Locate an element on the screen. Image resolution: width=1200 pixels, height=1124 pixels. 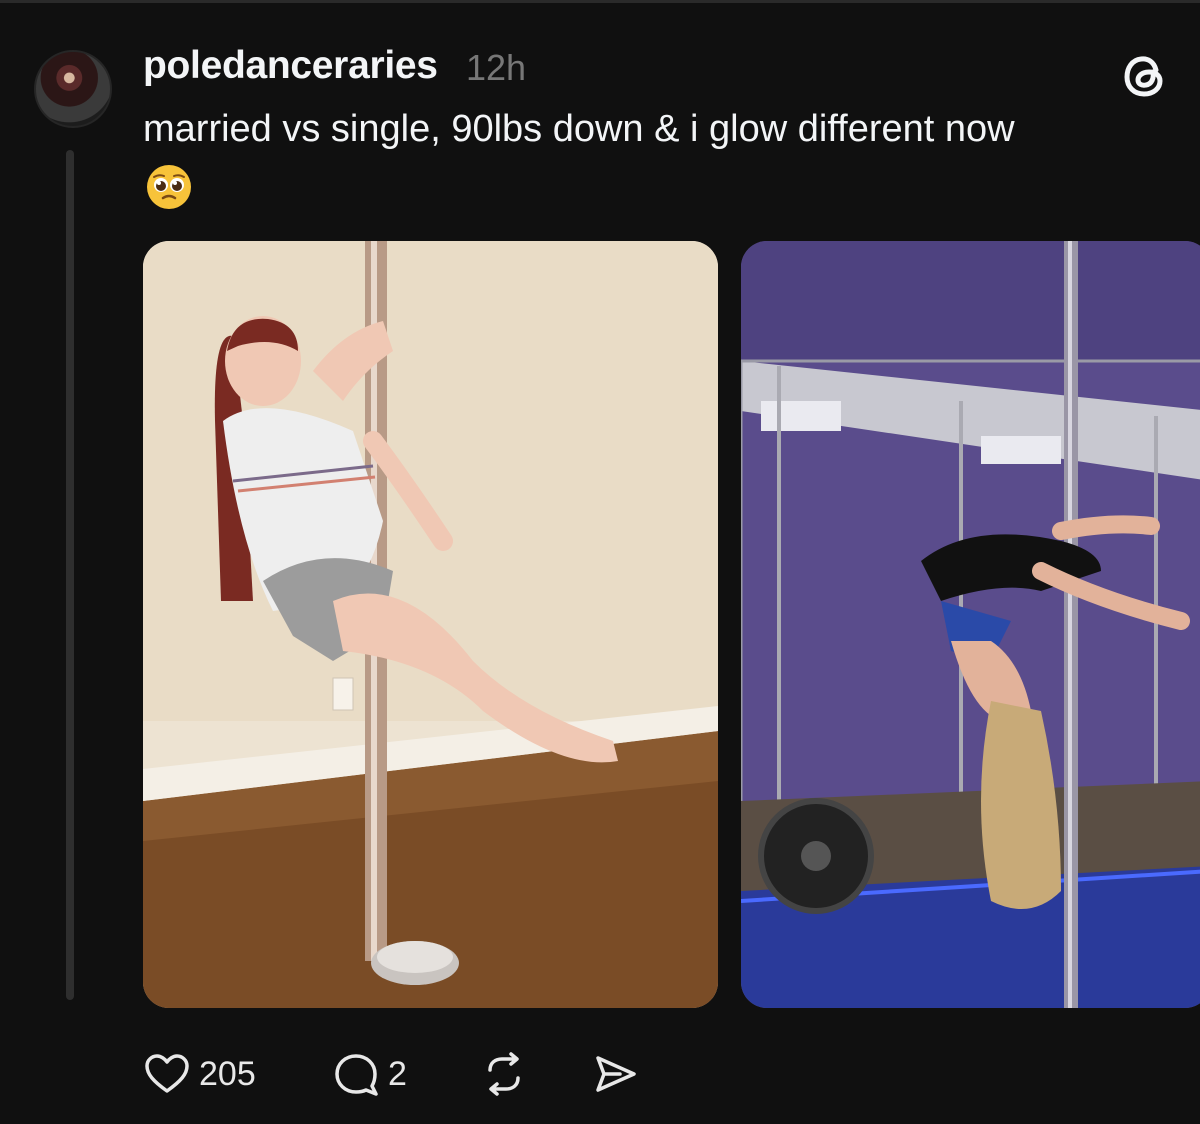
reply-button: 2 is located at coordinates (369, 1074).